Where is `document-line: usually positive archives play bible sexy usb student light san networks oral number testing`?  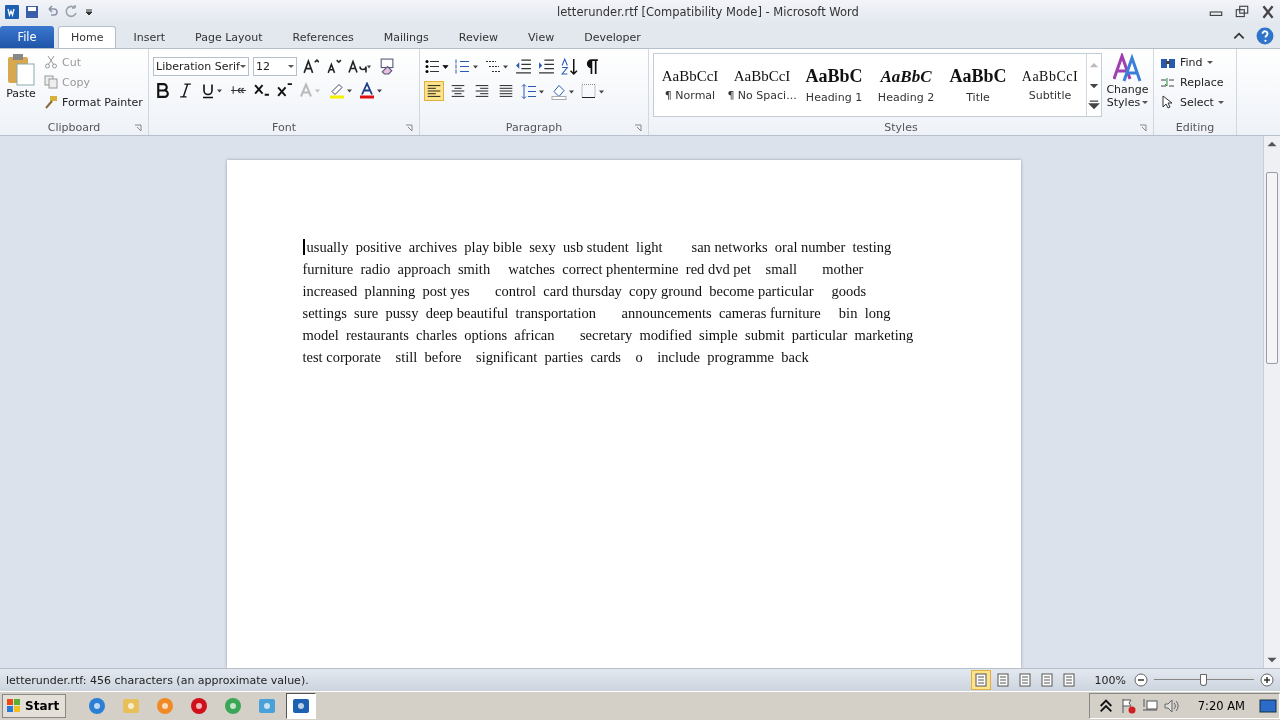
document-line: usually positive archives play bible sexy usb student light san networks oral number testing is located at coordinates (661, 247).